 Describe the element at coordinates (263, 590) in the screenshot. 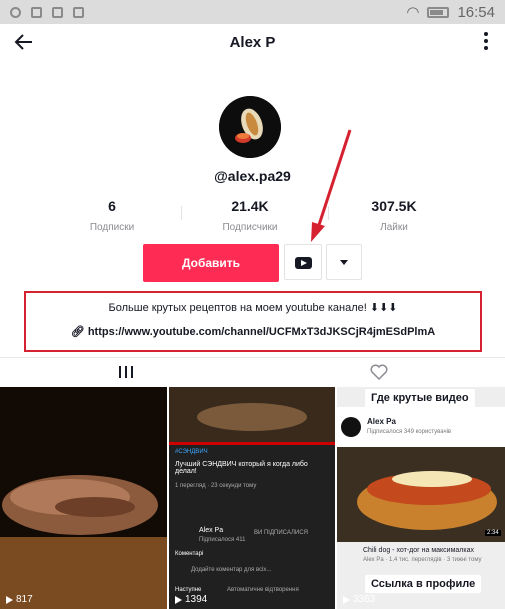

I see `autoplay-label: Автоматичне відтворення` at that location.